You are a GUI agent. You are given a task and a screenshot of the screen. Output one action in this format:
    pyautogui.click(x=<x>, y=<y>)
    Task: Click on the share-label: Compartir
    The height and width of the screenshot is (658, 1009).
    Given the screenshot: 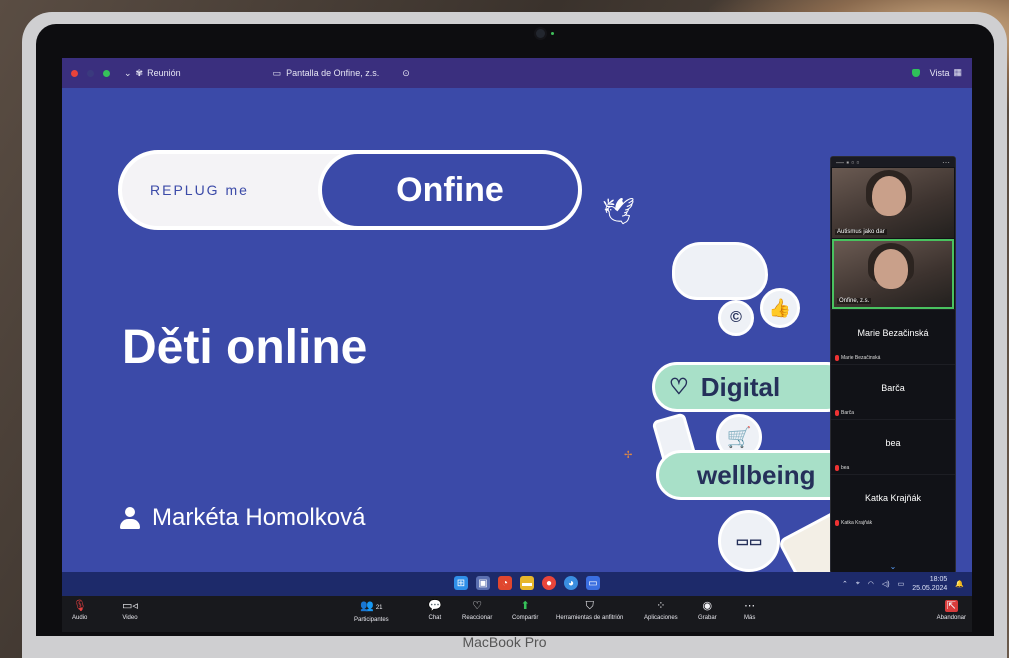 What is the action you would take?
    pyautogui.click(x=525, y=618)
    